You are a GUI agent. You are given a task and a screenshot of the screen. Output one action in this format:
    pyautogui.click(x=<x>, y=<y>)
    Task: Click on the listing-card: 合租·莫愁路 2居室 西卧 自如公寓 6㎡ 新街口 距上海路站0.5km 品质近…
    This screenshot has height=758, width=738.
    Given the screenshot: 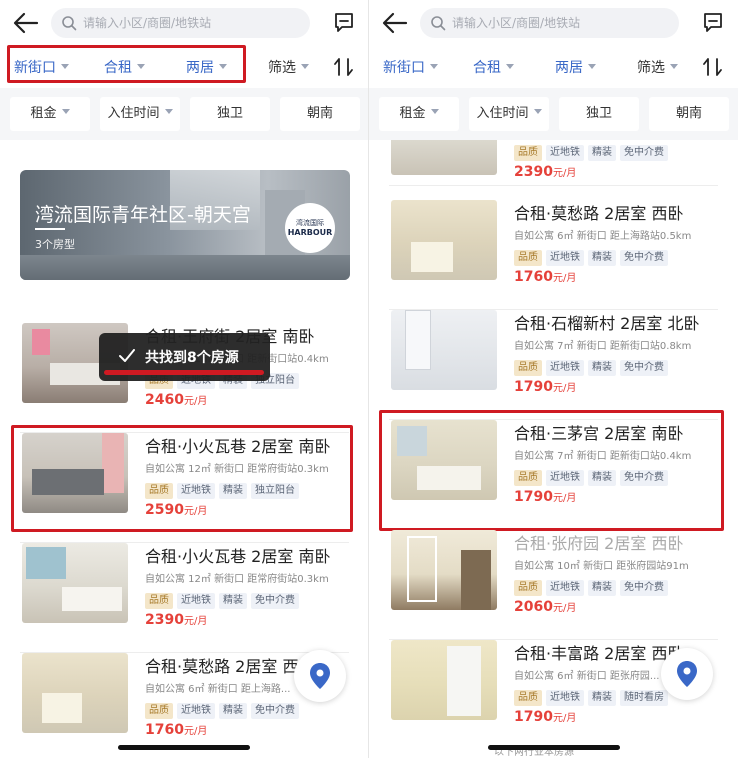 What is the action you would take?
    pyautogui.click(x=553, y=255)
    